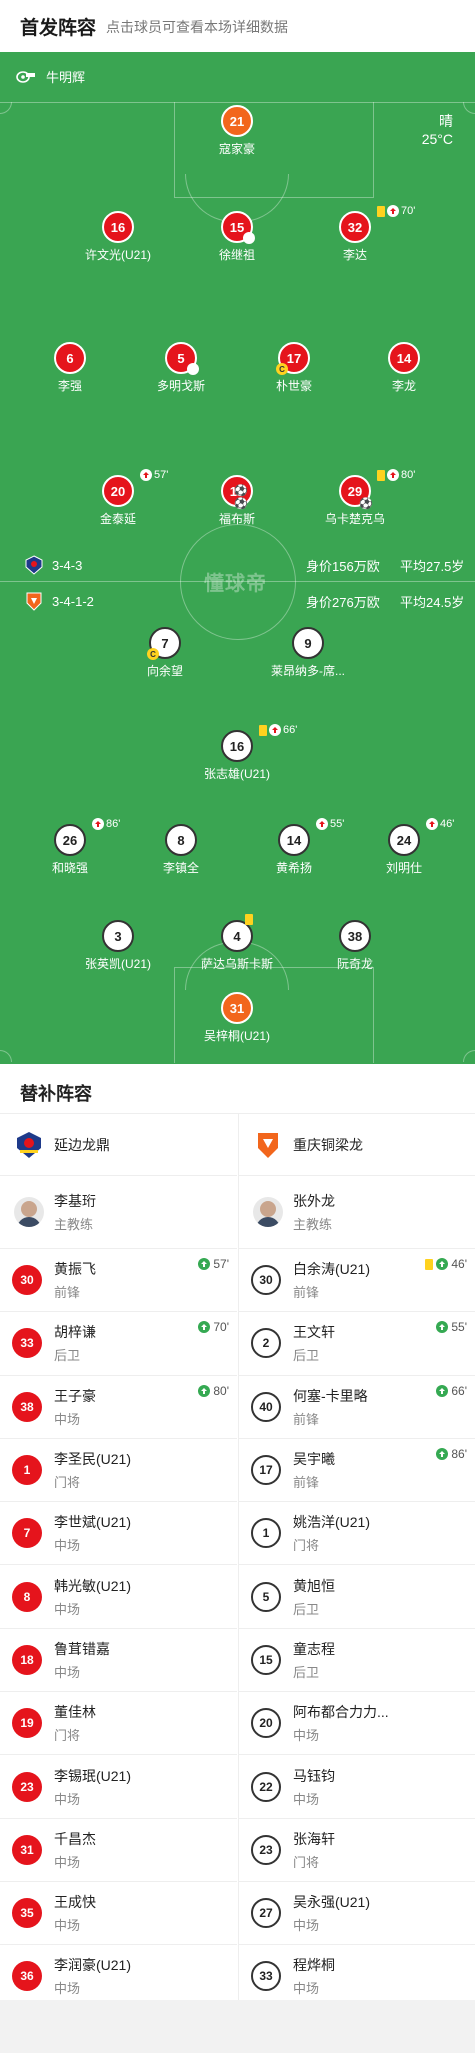 This screenshot has height=2053, width=475. I want to click on jersey-number: 10 ⚽⚽, so click(237, 492).